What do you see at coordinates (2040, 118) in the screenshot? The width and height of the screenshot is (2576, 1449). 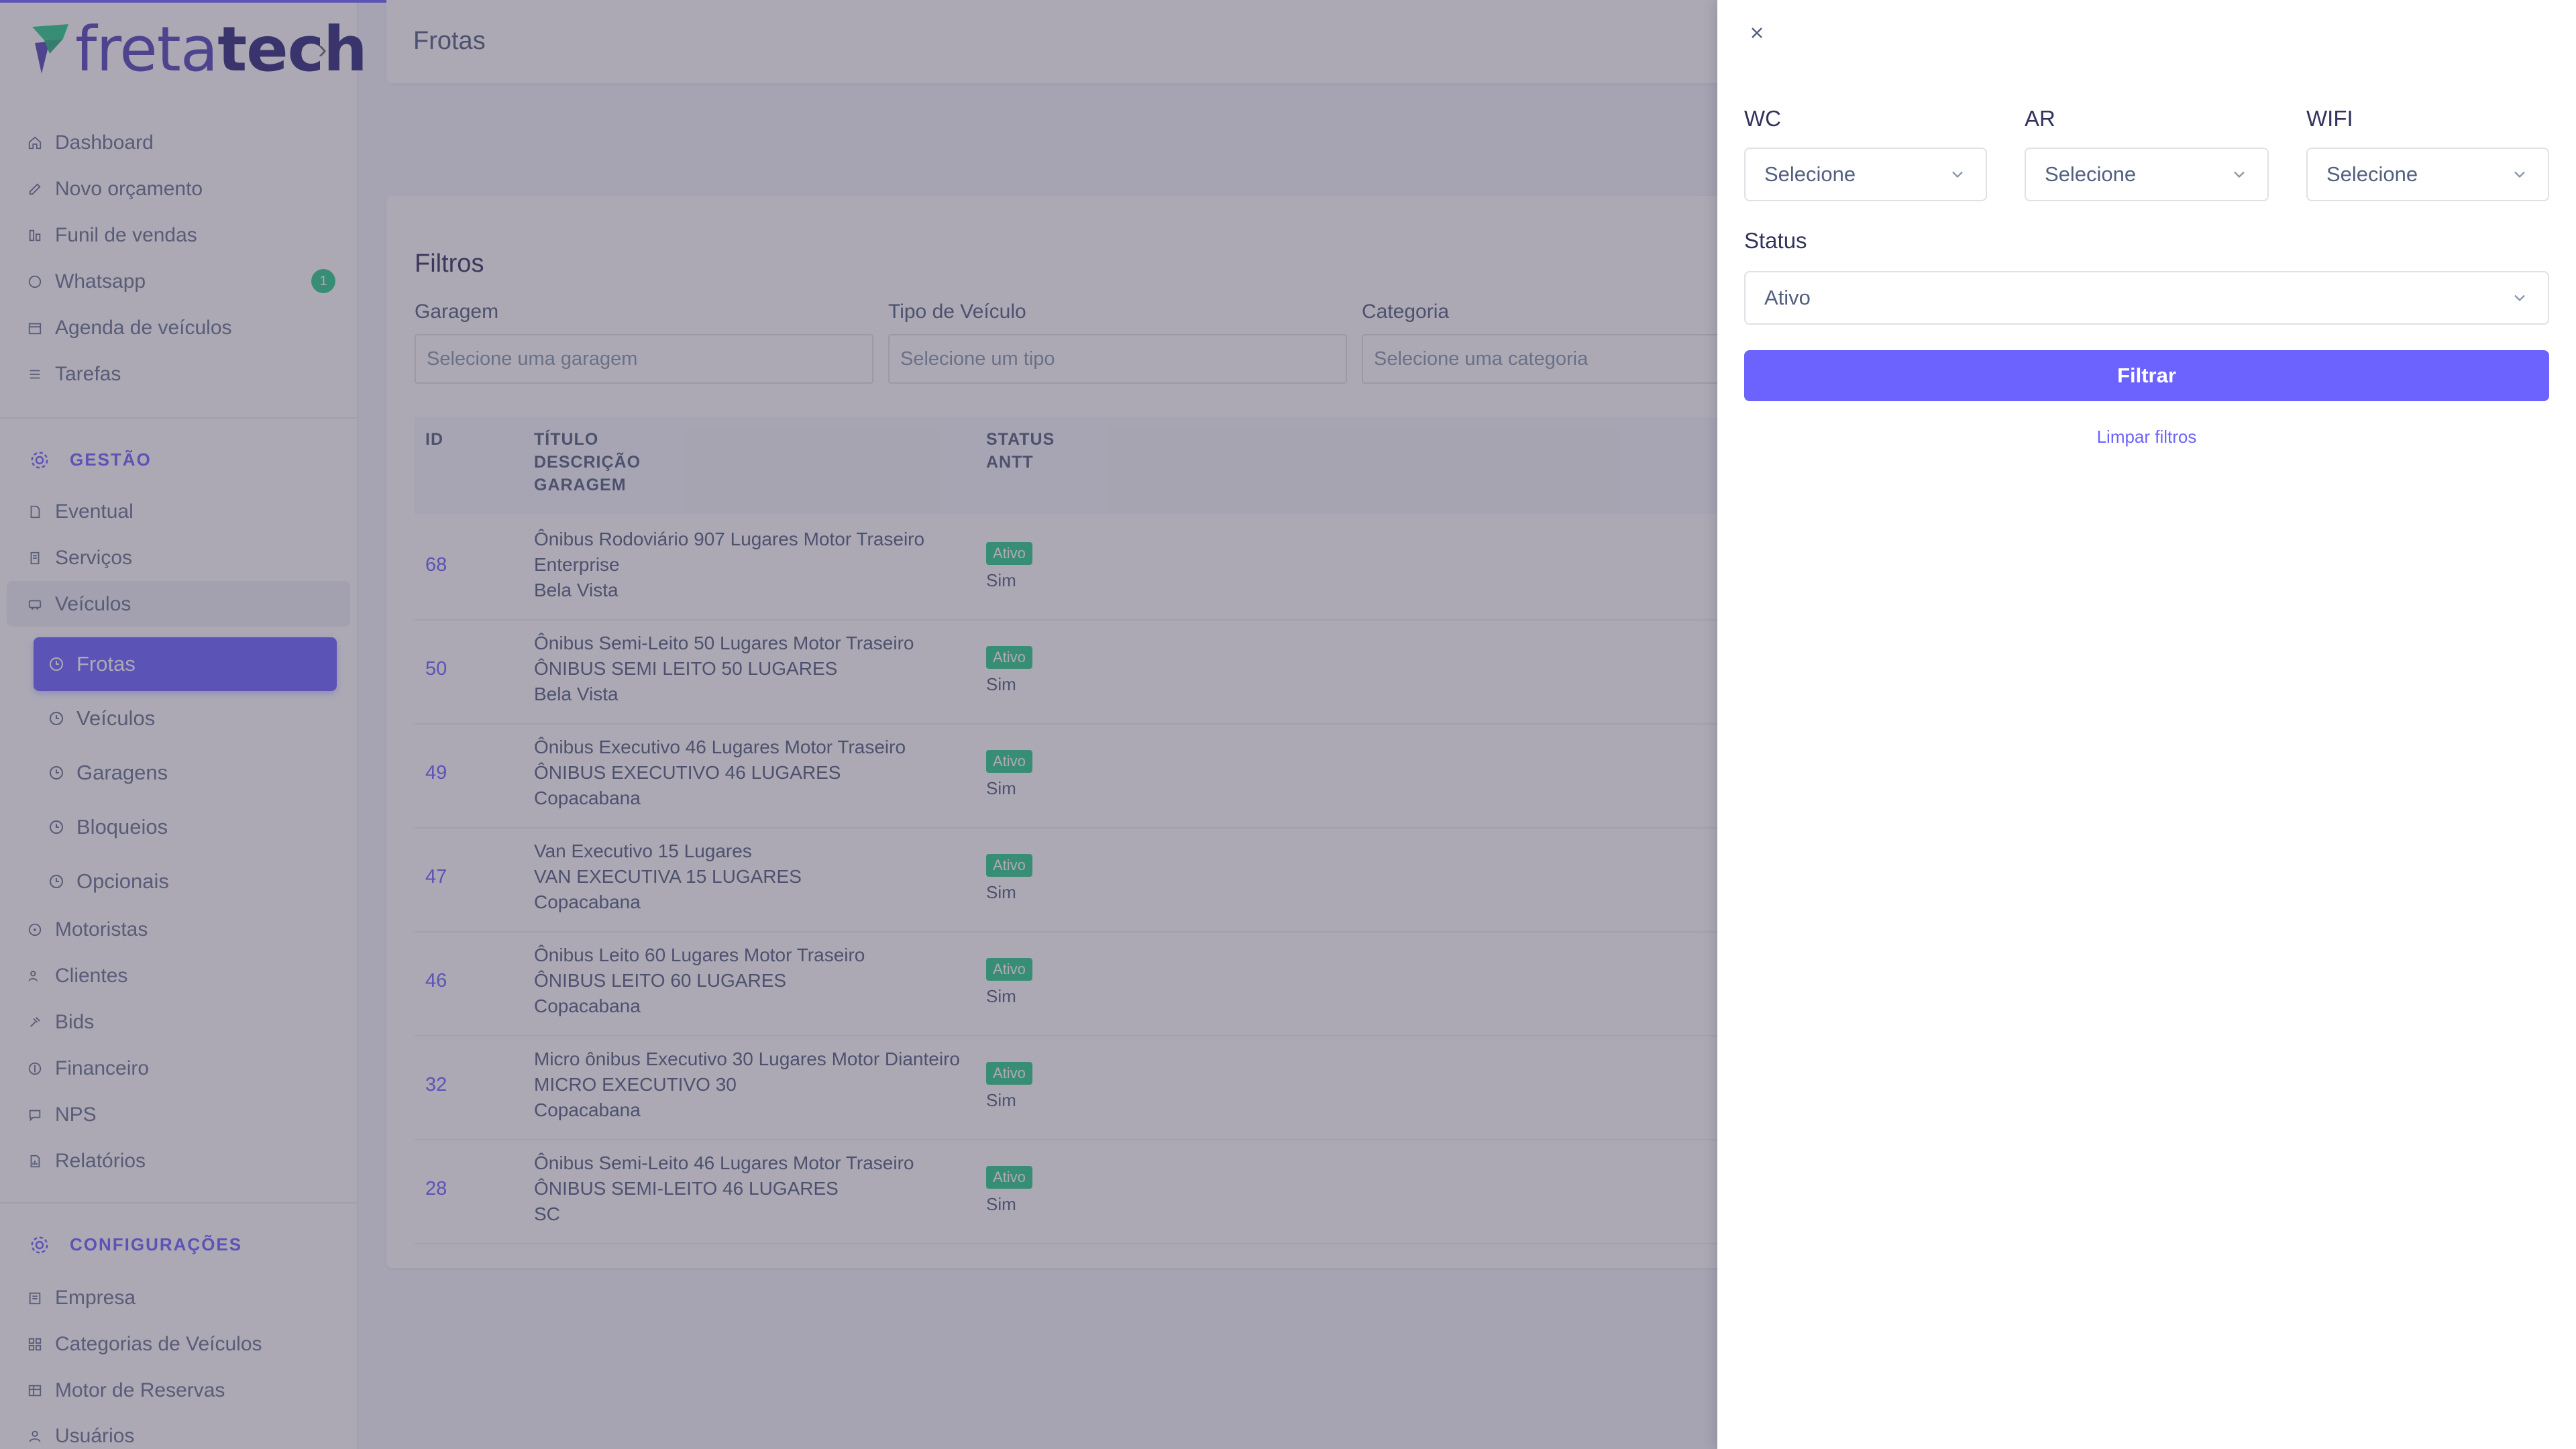 I see `ar-label: AR` at bounding box center [2040, 118].